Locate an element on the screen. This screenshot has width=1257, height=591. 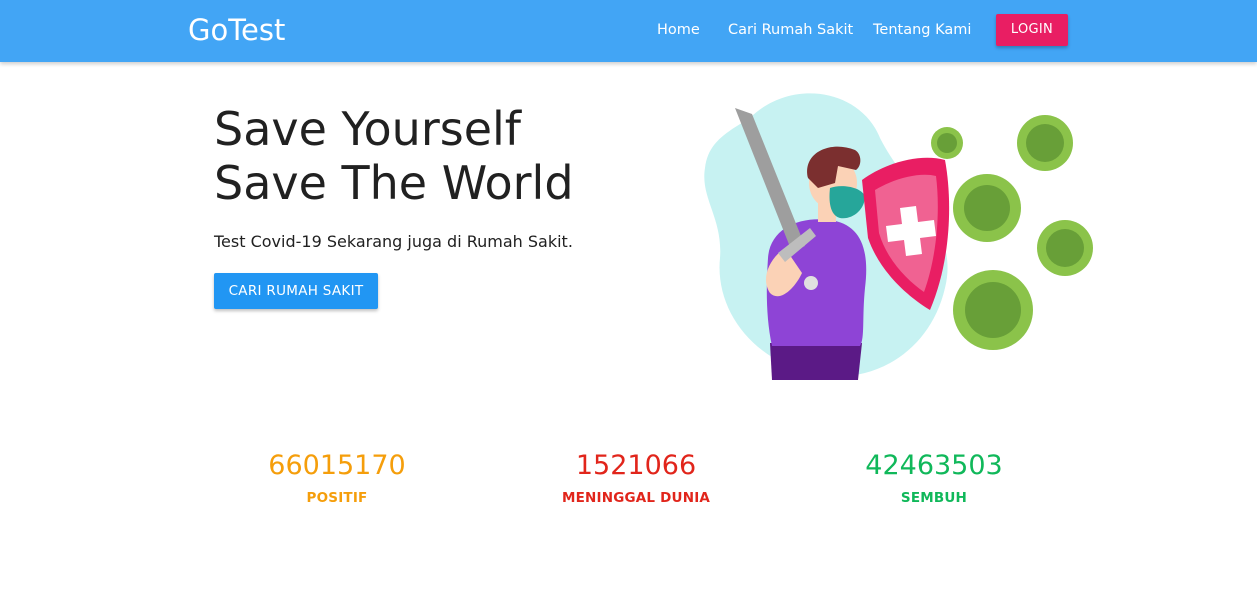
pants is located at coordinates (816, 361).